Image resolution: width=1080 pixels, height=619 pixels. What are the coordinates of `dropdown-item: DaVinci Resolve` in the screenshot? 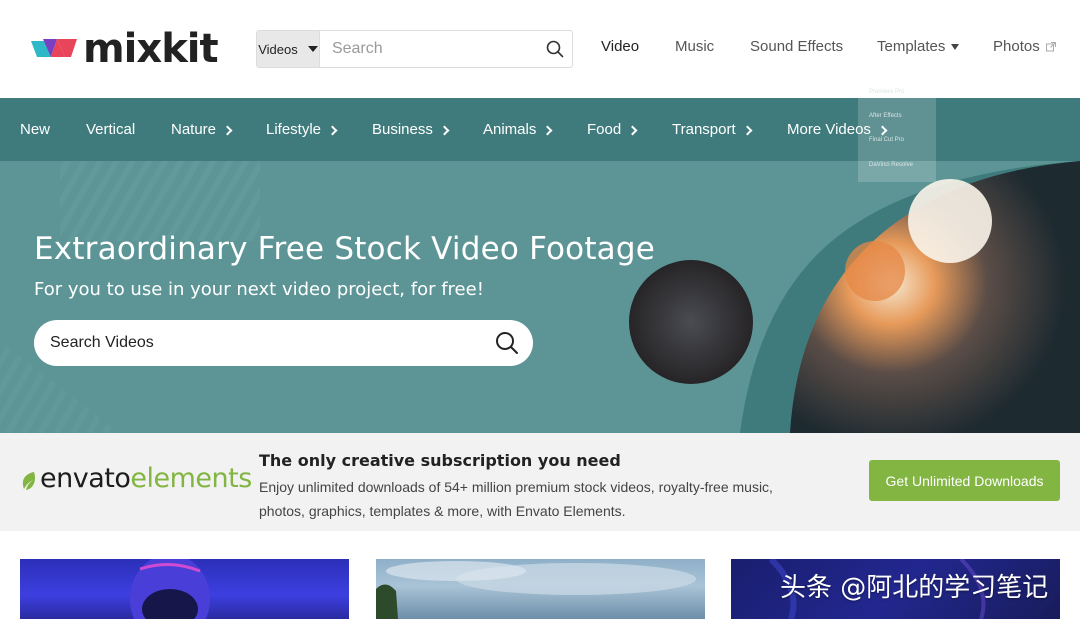 It's located at (891, 165).